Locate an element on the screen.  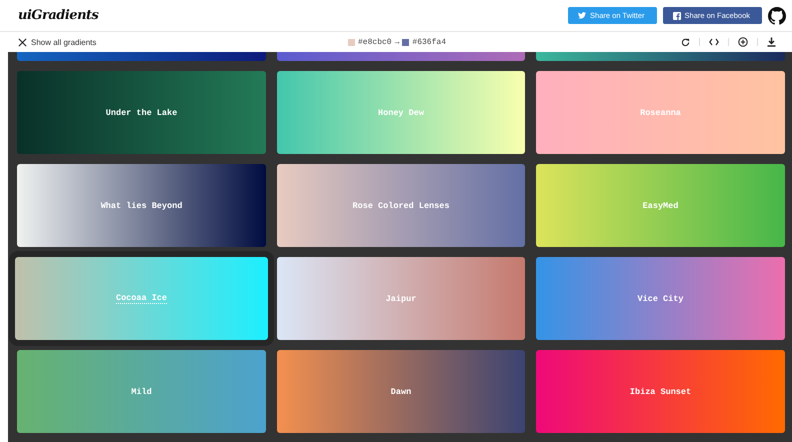
octocat-icon is located at coordinates (777, 15).